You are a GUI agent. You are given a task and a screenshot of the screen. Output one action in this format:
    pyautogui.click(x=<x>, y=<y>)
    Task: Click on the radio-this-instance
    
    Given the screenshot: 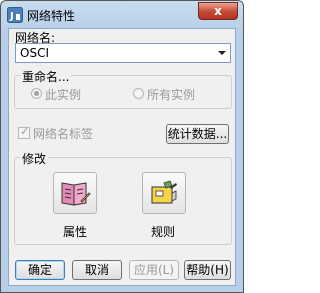 What is the action you would take?
    pyautogui.click(x=36, y=93)
    